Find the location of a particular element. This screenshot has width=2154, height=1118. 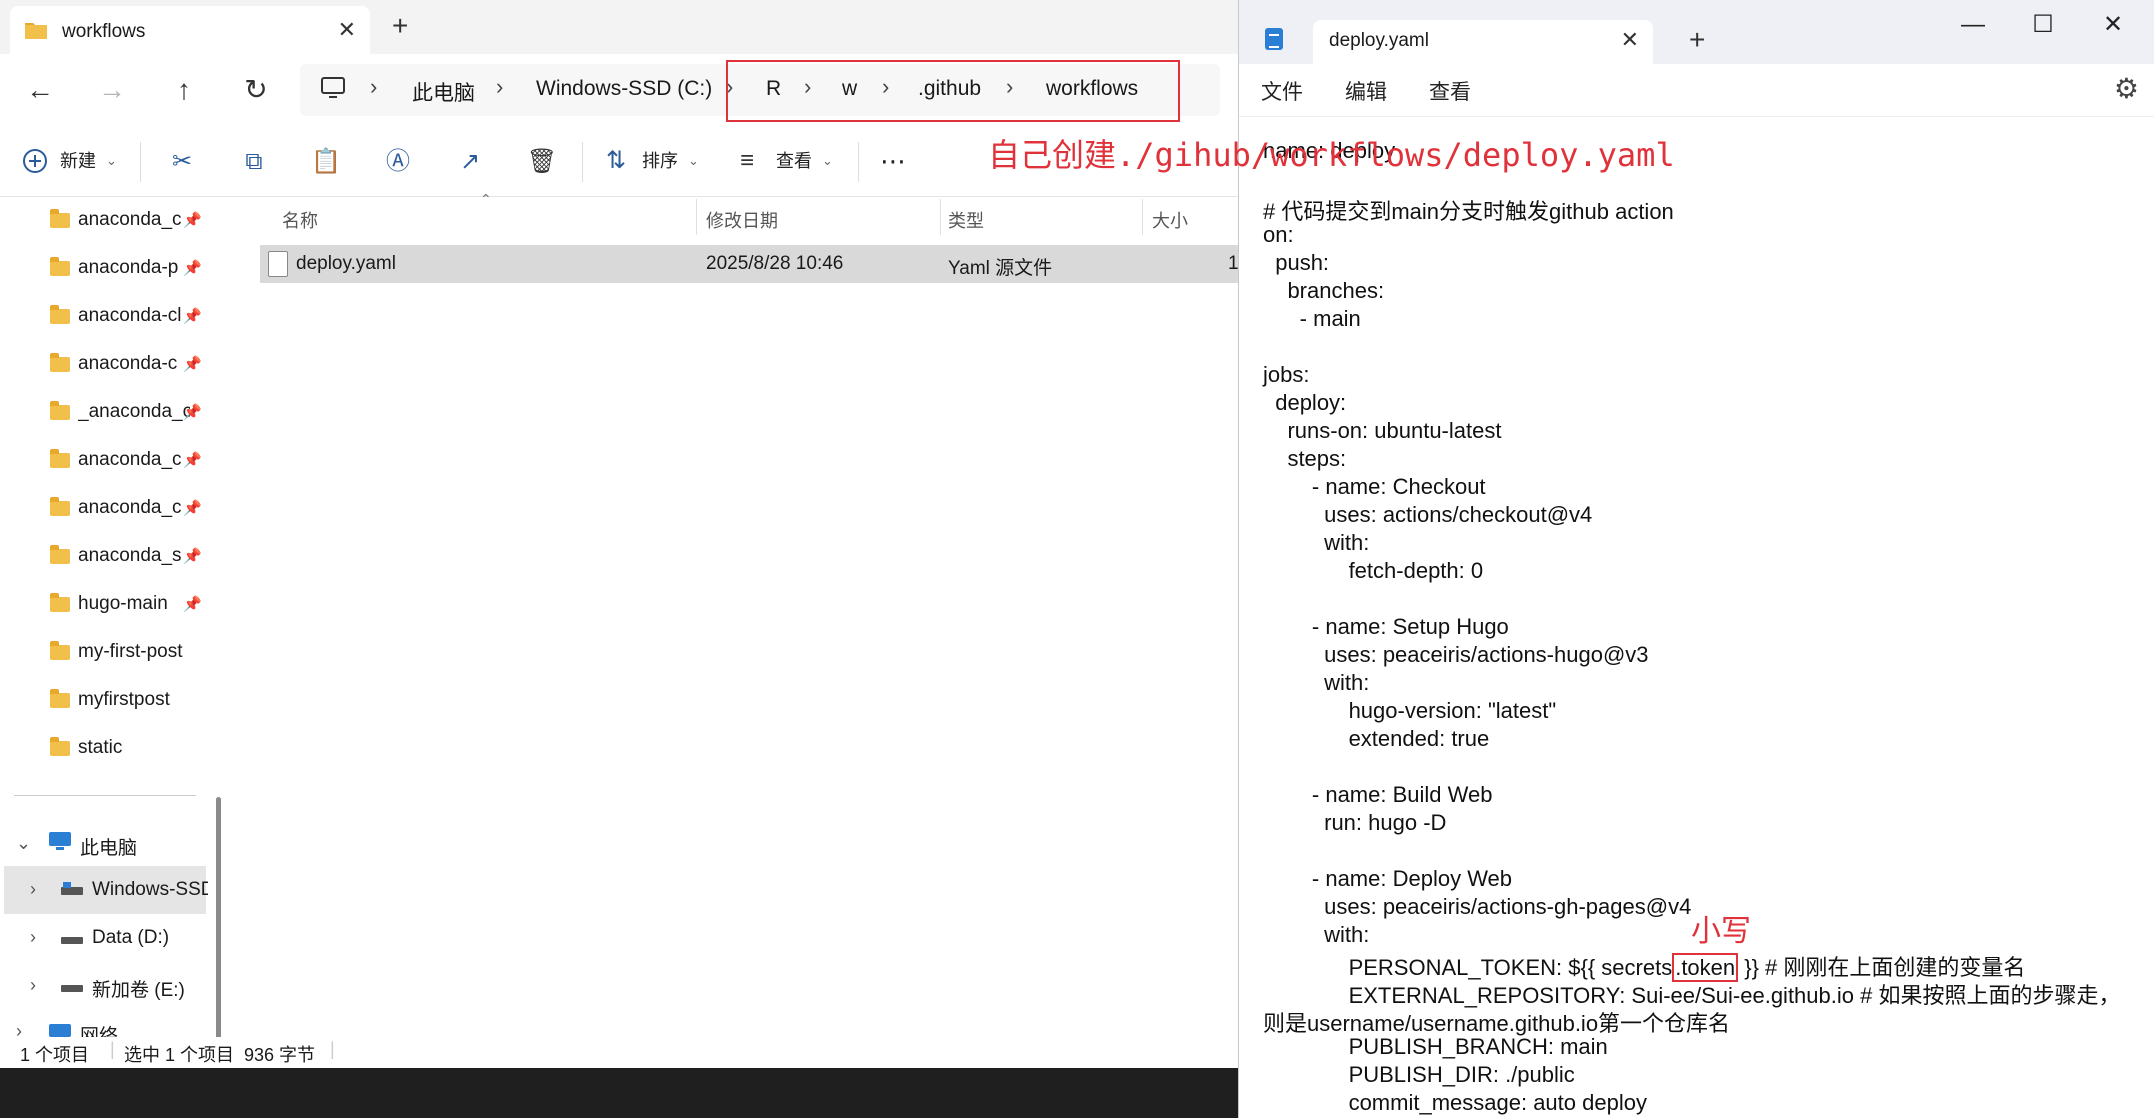

copy-icon: ⧉ is located at coordinates (254, 162).